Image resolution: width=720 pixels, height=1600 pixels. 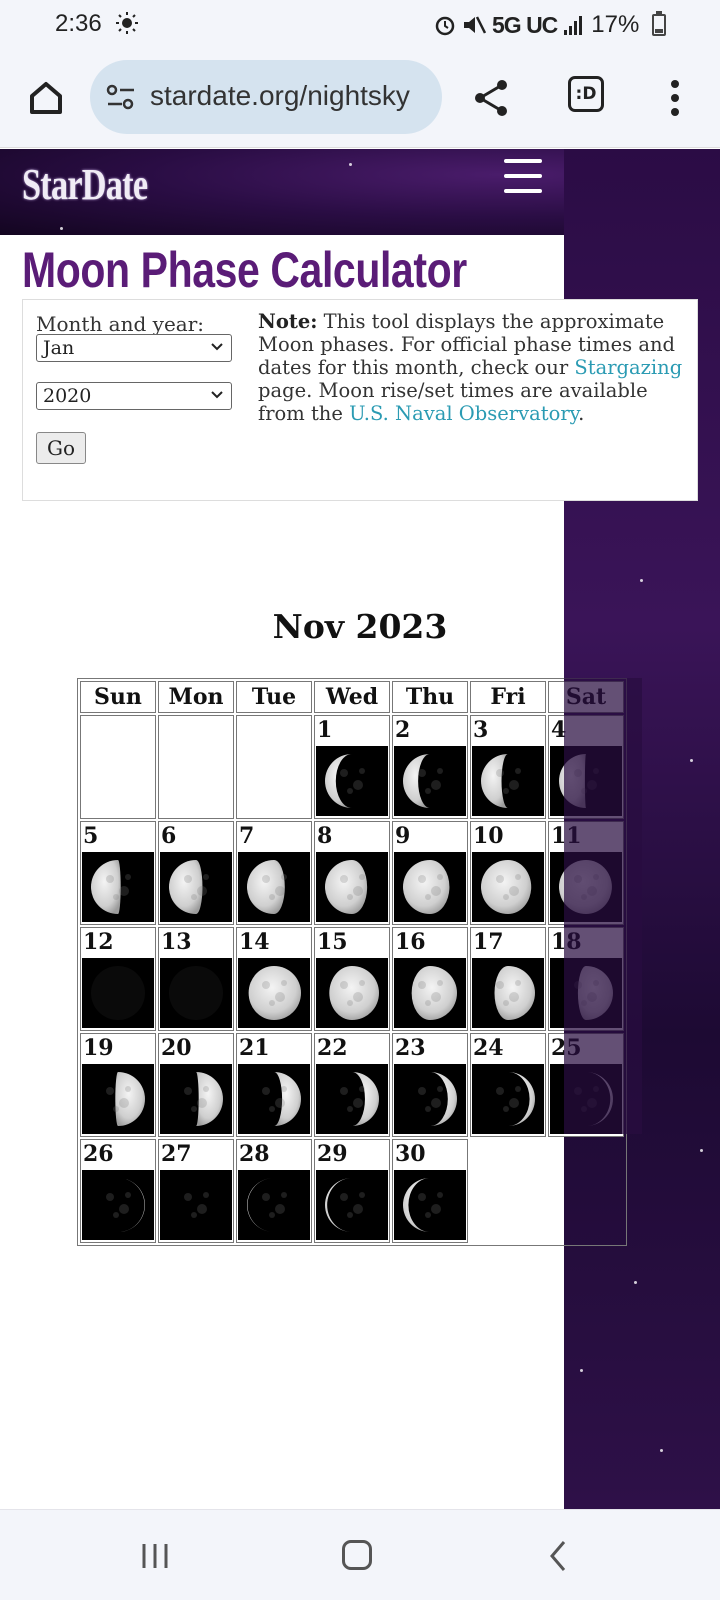 I want to click on signal-icon, so click(x=573, y=25).